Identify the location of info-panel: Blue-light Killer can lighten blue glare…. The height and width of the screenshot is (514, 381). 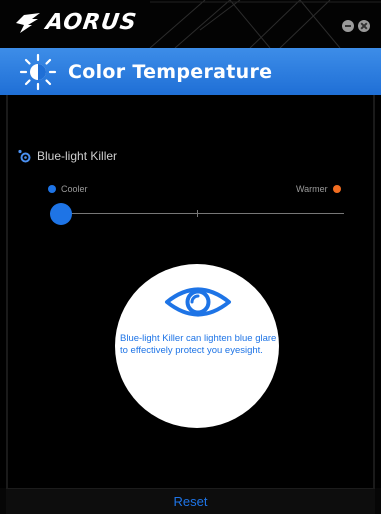
(197, 346).